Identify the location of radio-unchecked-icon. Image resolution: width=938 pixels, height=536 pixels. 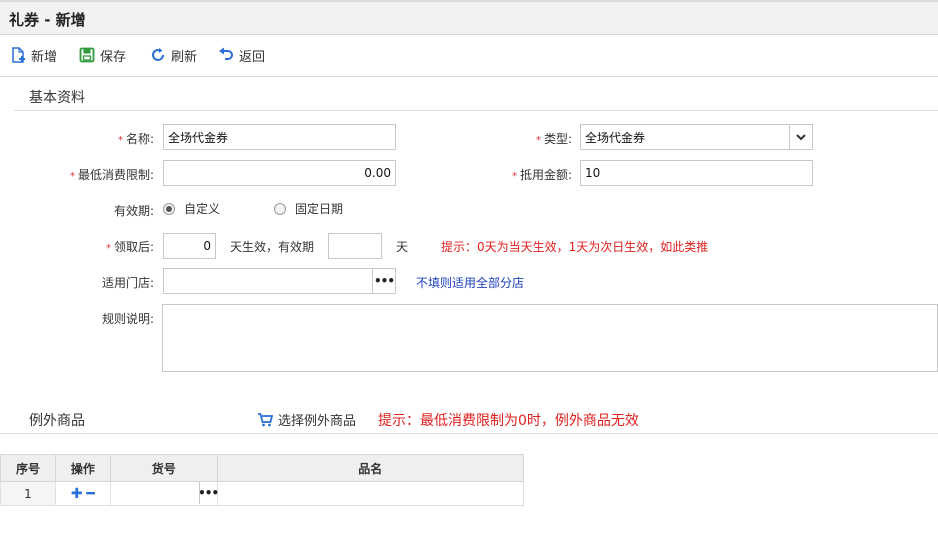
(280, 208).